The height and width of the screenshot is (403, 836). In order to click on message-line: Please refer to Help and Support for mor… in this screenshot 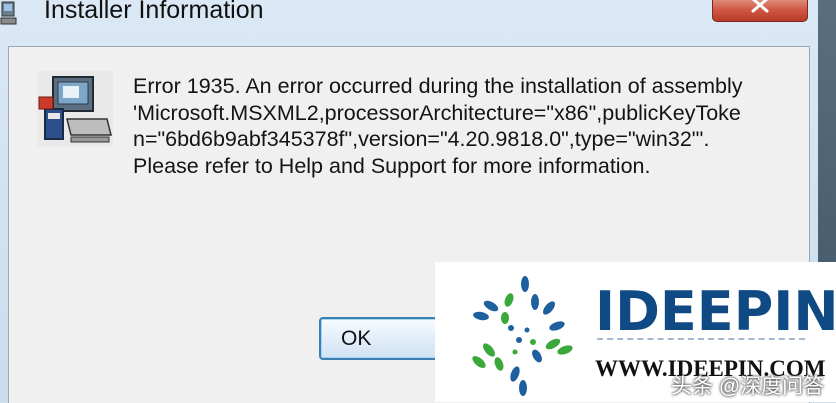, I will do `click(392, 165)`.